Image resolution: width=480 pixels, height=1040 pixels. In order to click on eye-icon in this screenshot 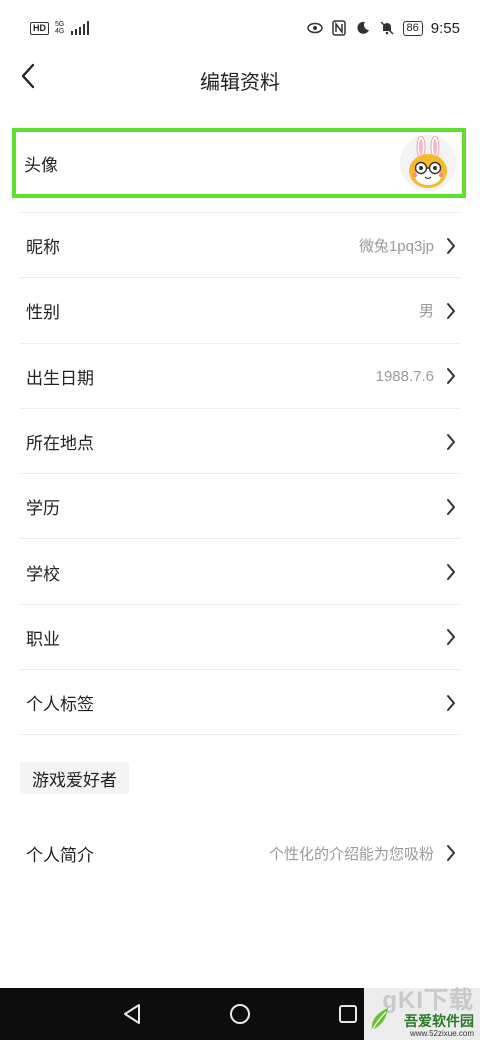, I will do `click(314, 28)`.